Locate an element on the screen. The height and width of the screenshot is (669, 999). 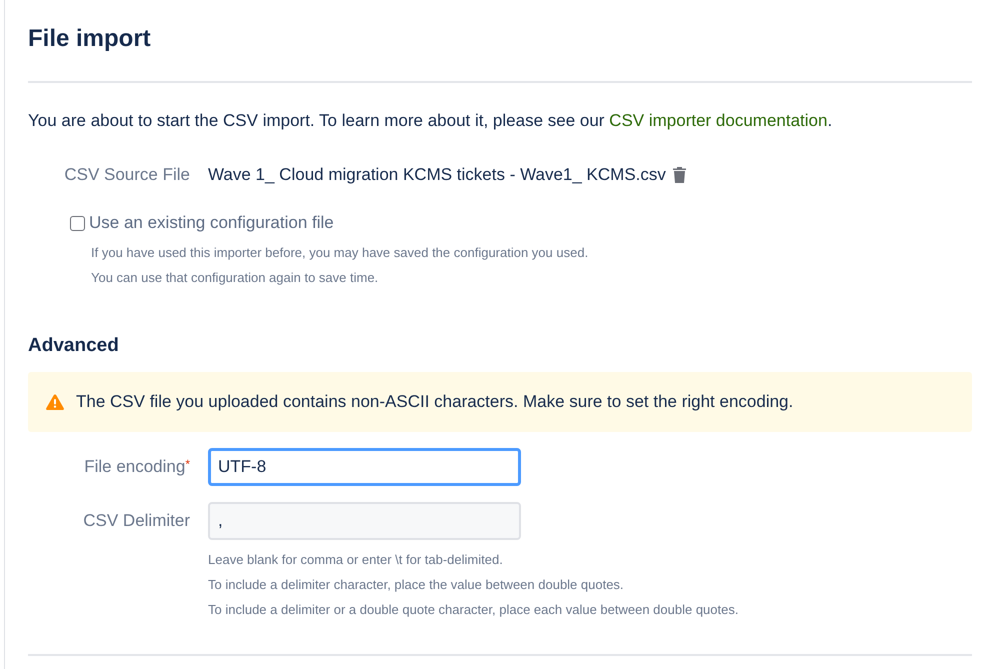
warning-icon is located at coordinates (55, 402).